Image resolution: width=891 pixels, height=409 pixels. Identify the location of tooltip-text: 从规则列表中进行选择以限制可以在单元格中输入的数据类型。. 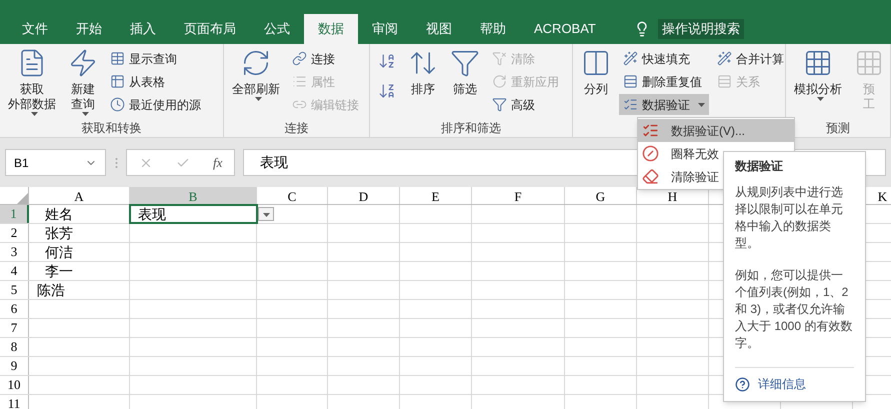
(789, 218).